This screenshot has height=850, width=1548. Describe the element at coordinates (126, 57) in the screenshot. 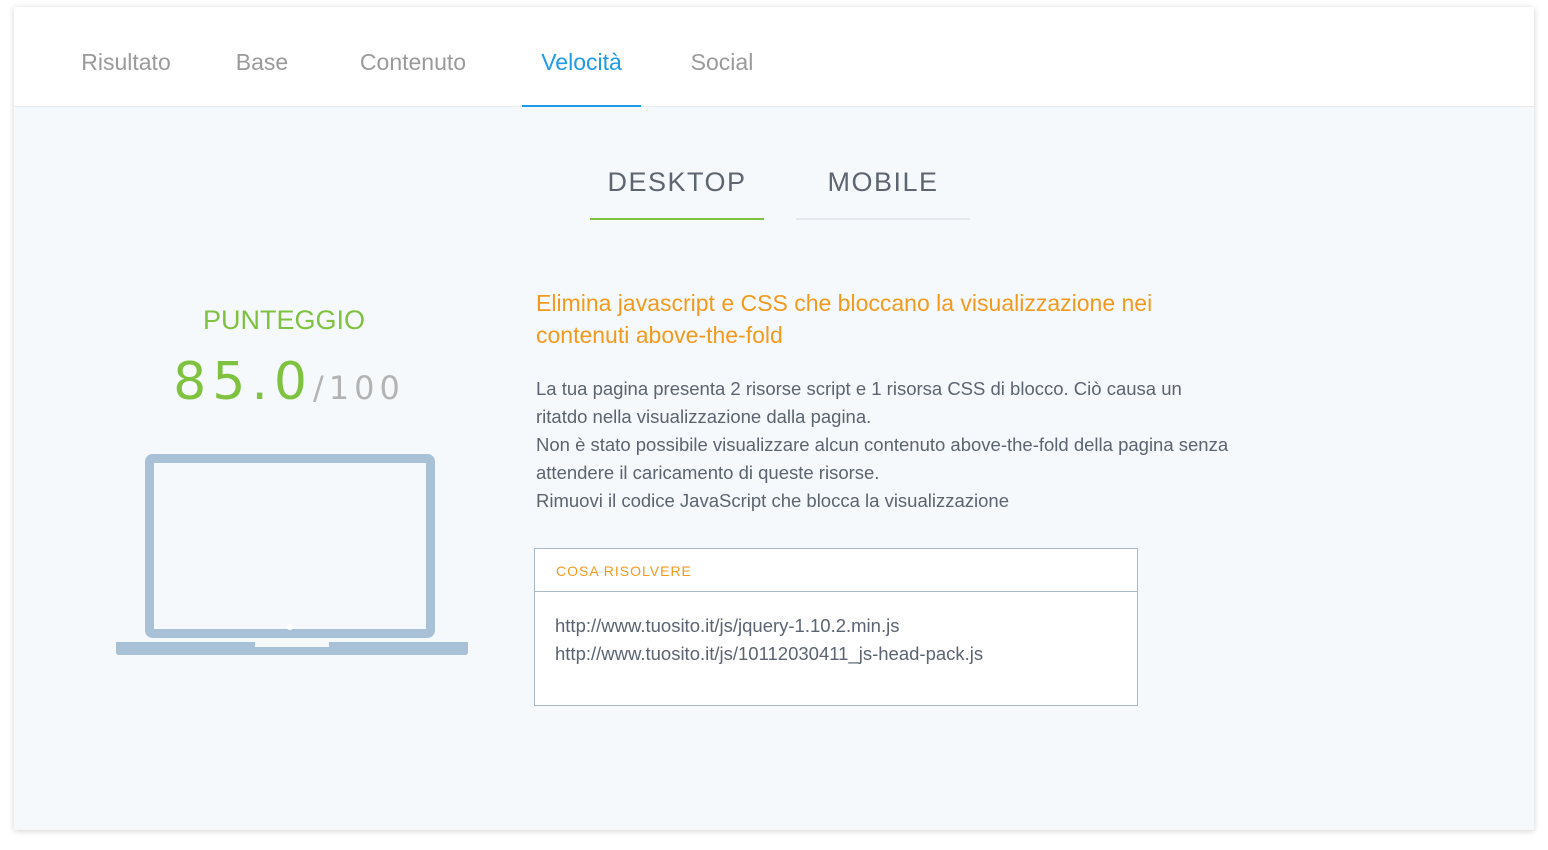

I see `tab-risultato: Risultato` at that location.